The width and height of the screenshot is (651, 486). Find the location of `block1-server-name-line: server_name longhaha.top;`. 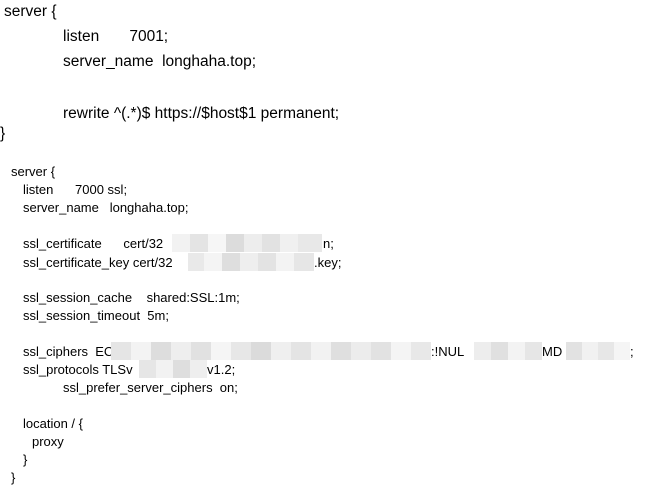

block1-server-name-line: server_name longhaha.top; is located at coordinates (160, 61).